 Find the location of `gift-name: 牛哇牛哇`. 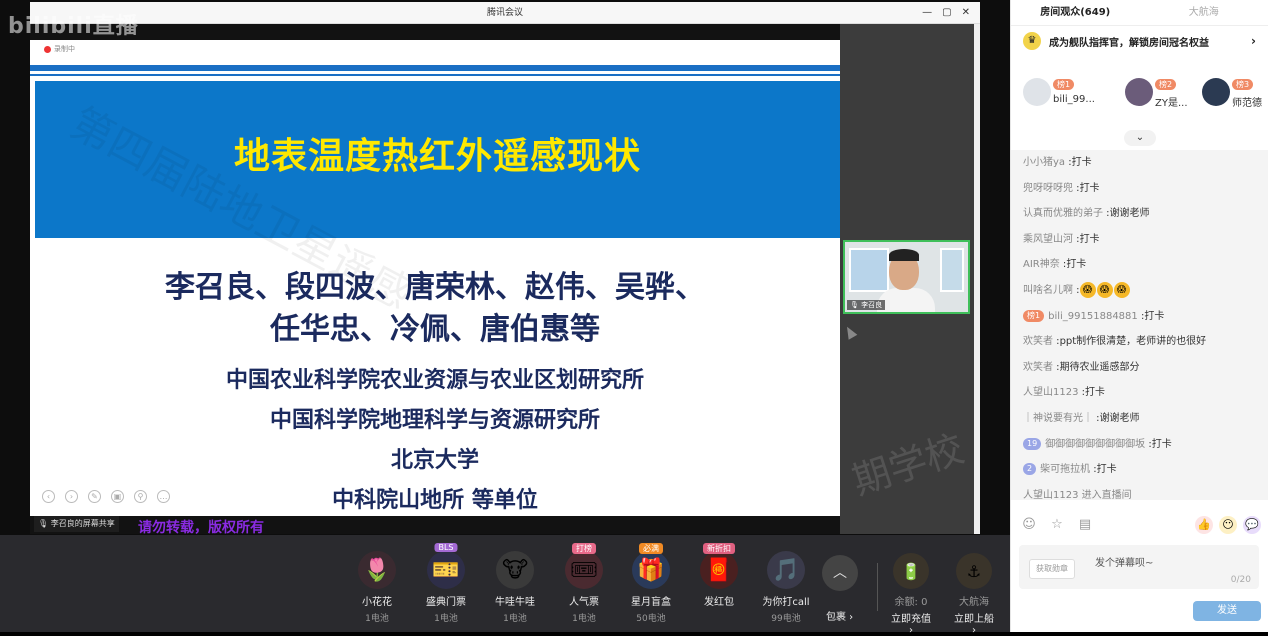

gift-name: 牛哇牛哇 is located at coordinates (515, 600).